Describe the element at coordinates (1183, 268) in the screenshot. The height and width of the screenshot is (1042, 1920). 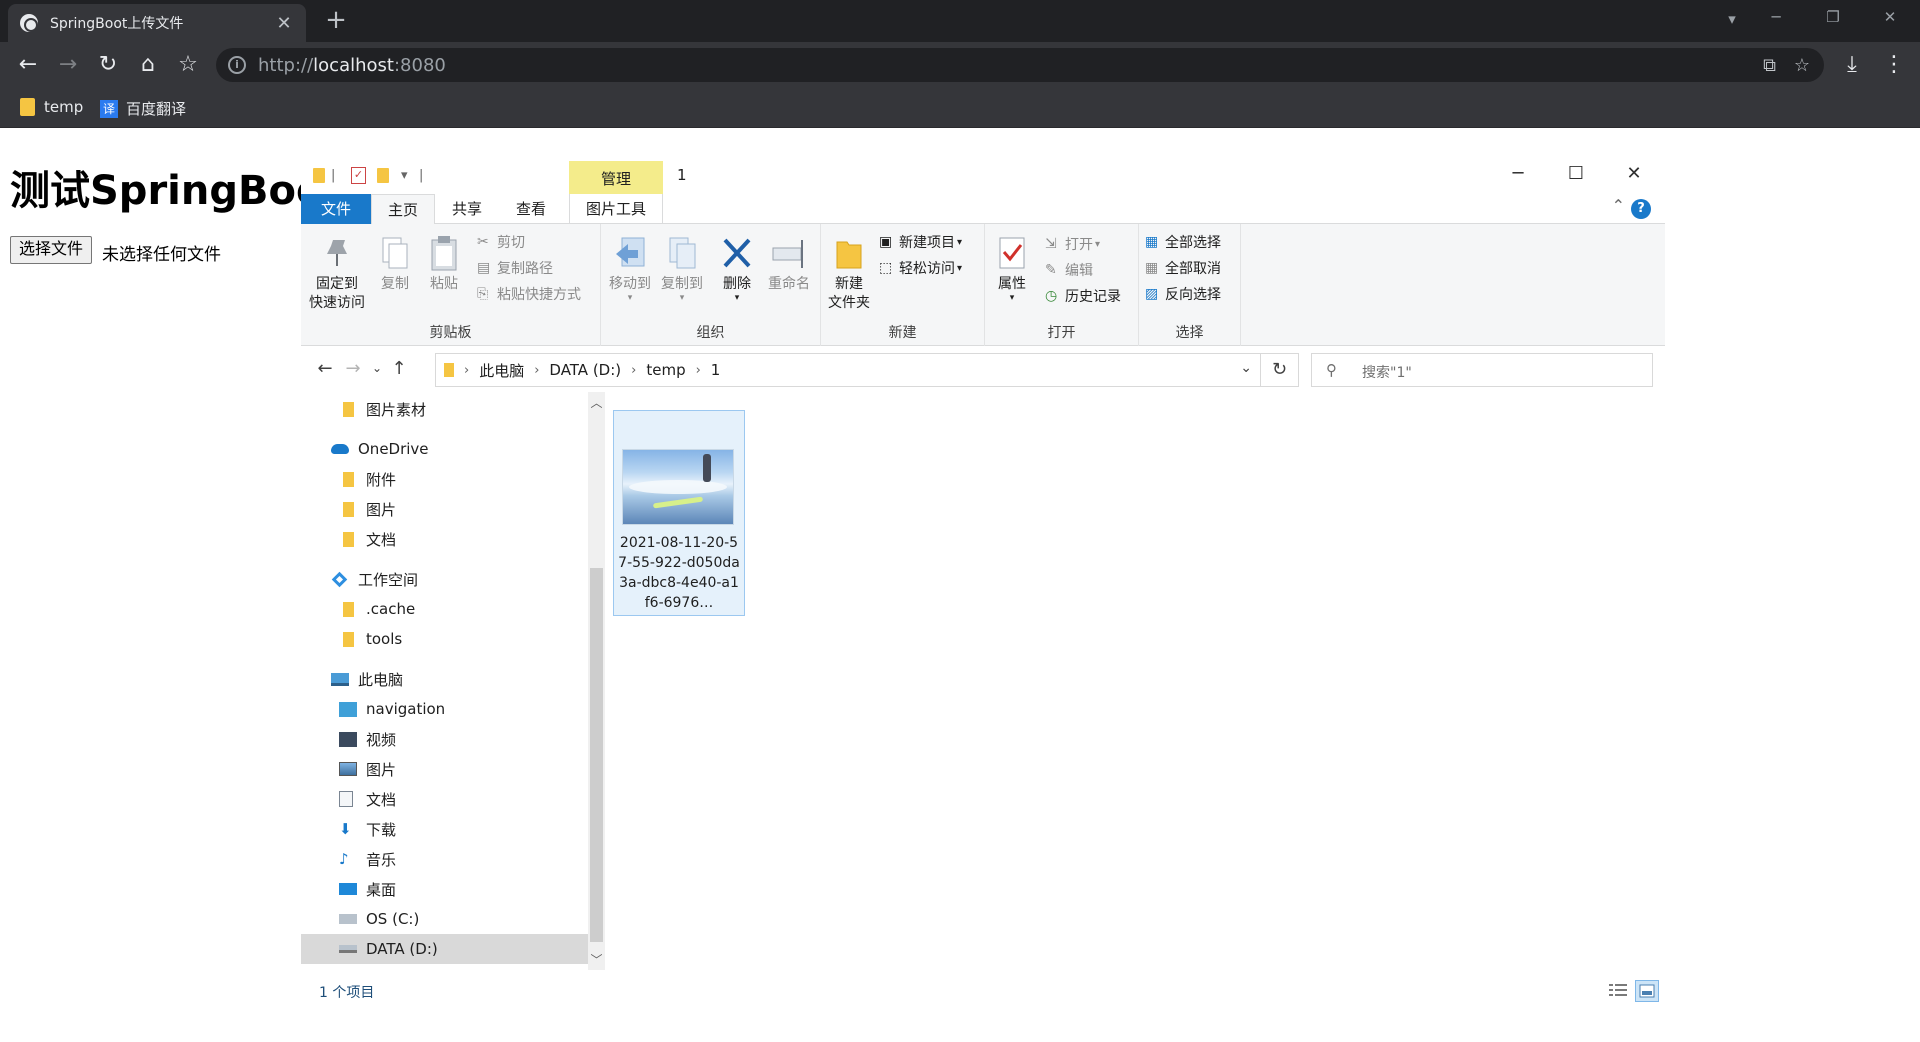
I see `select-none-button: ▦ 全部取消` at that location.